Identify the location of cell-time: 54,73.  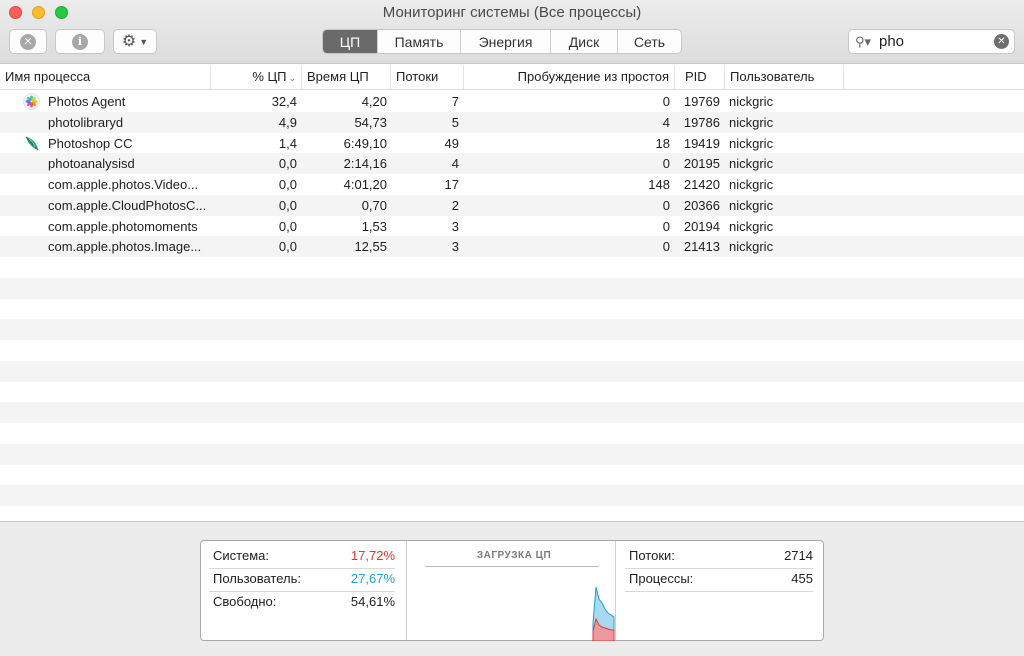
(370, 122).